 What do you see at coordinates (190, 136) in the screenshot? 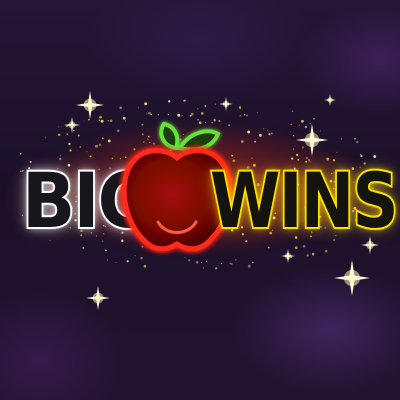
I see `leaf-icon` at bounding box center [190, 136].